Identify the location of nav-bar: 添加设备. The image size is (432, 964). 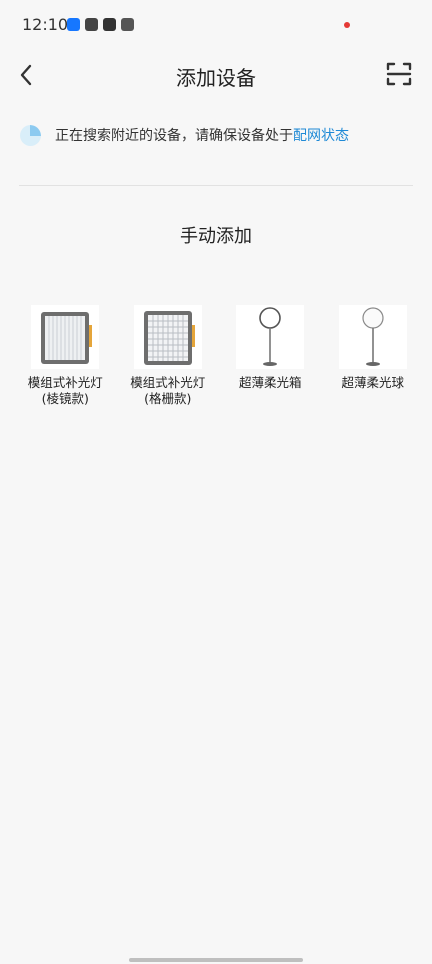
(216, 75).